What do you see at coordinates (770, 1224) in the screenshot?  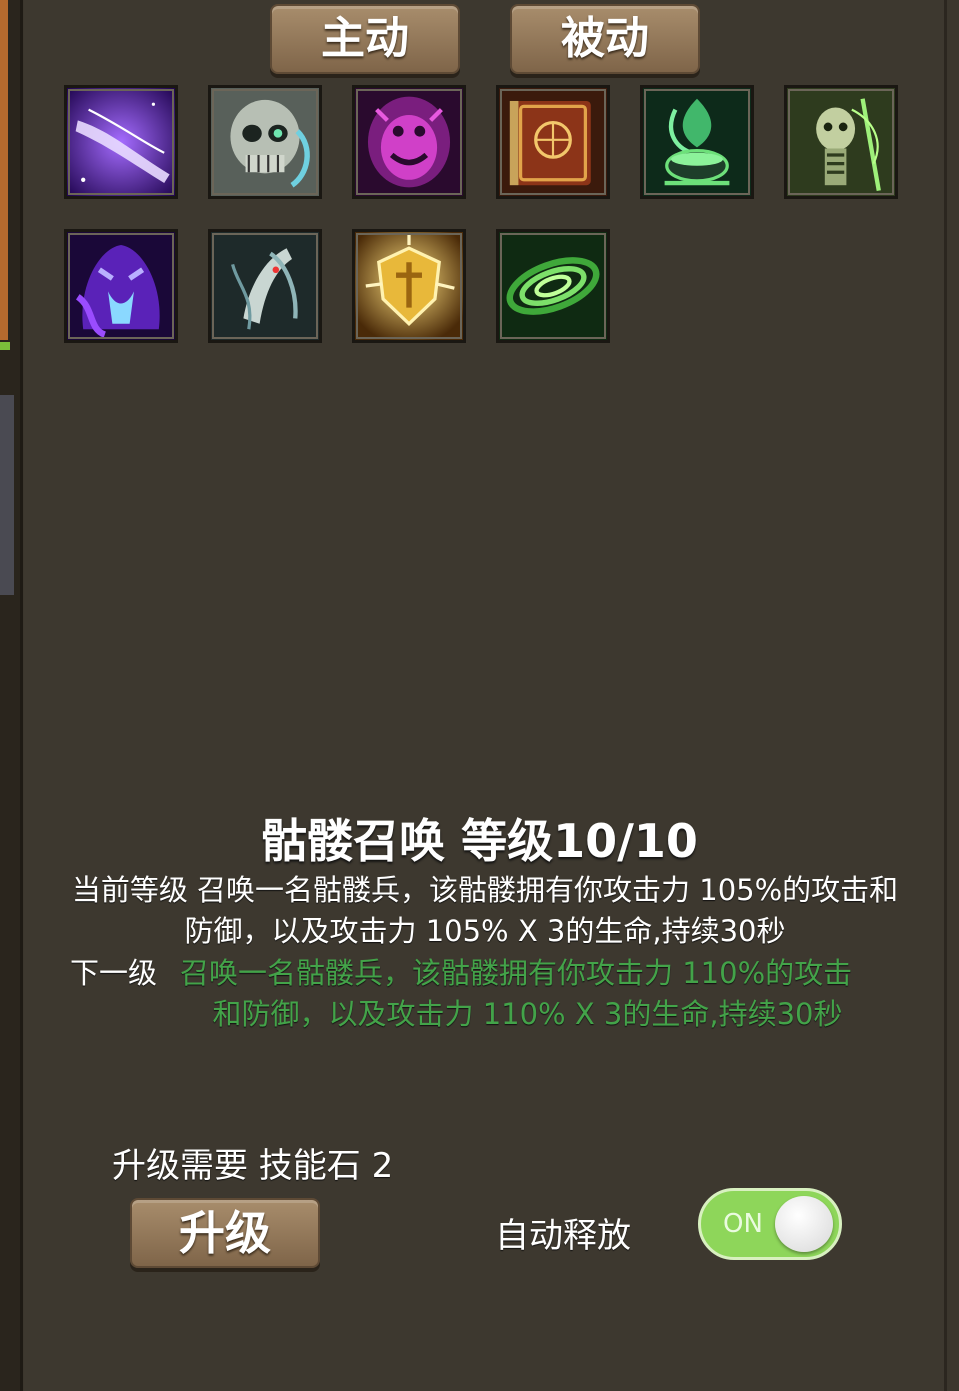 I see `auto-cast-toggle: ON` at bounding box center [770, 1224].